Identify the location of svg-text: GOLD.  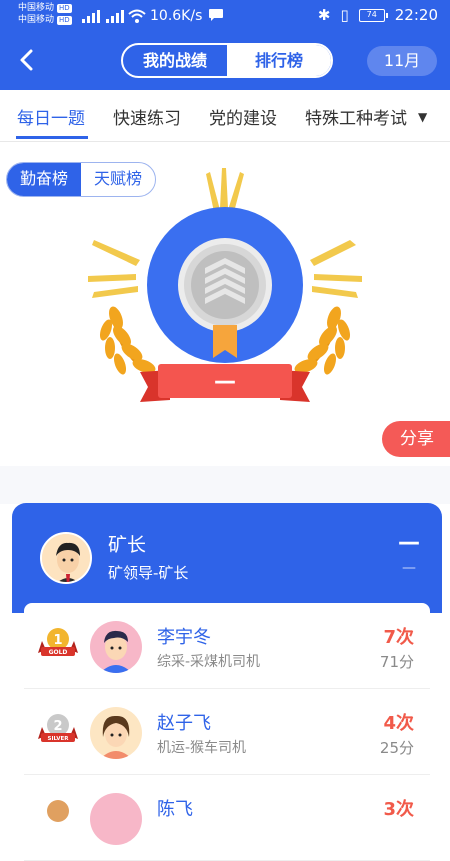
(58, 652).